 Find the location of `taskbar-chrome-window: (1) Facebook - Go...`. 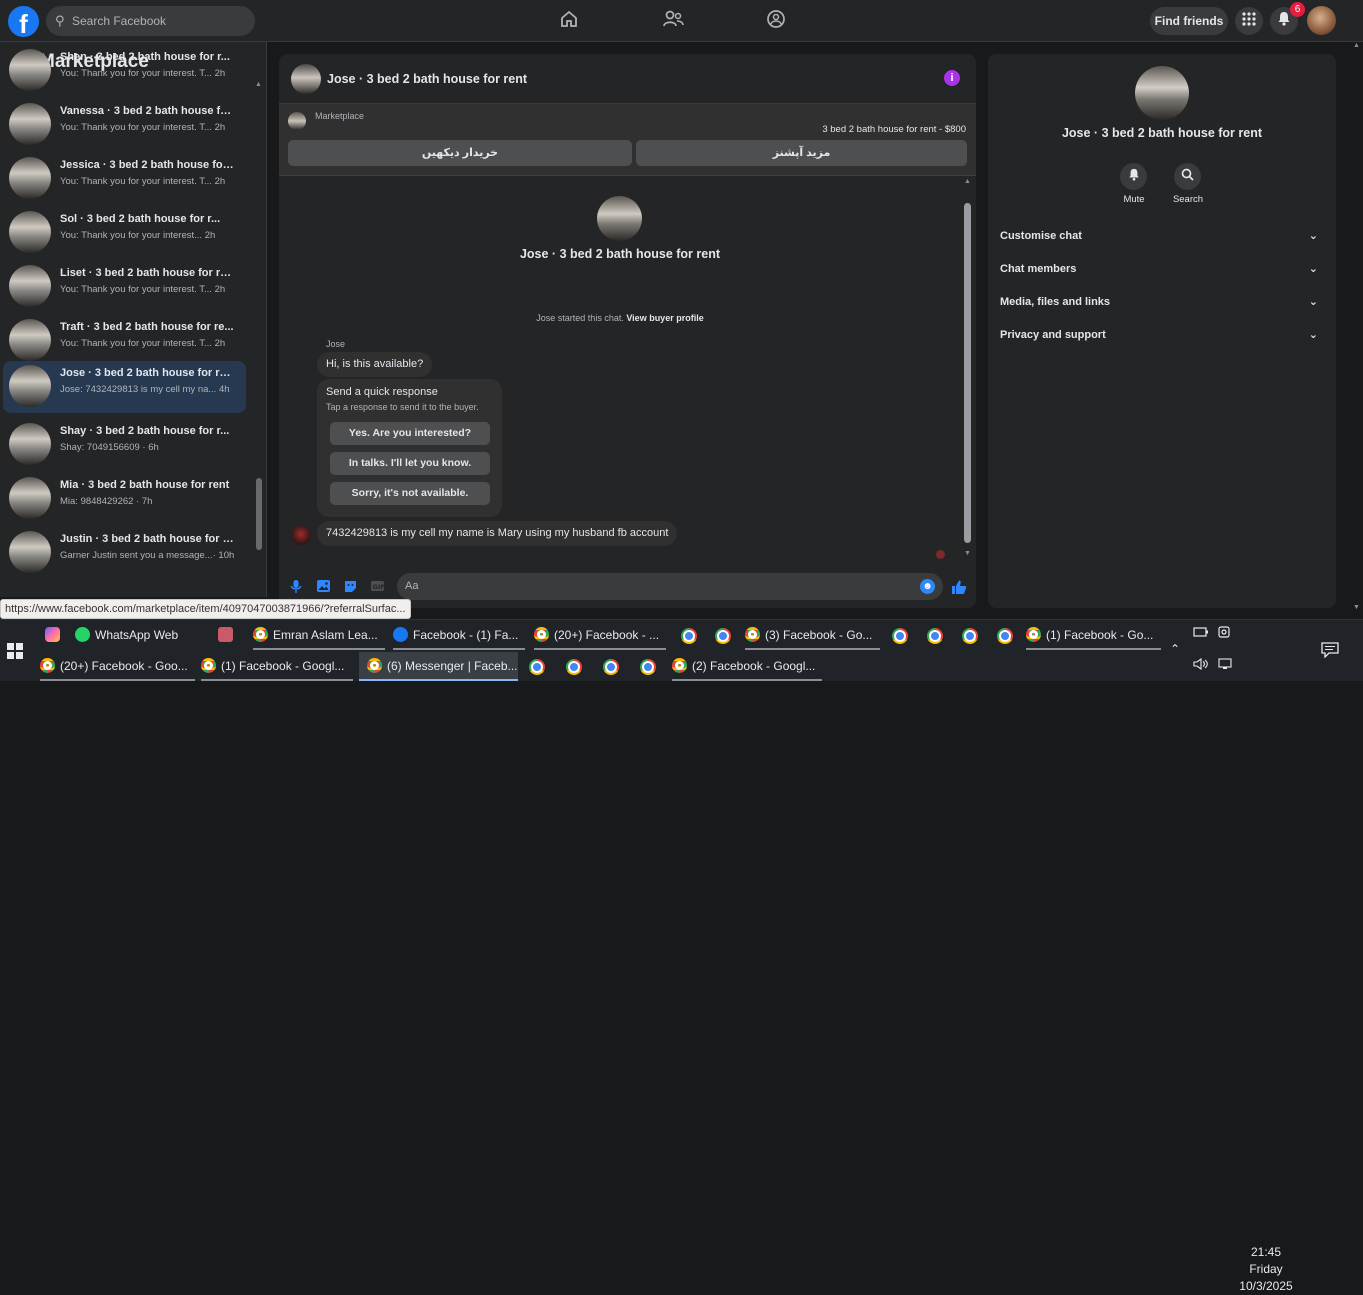

taskbar-chrome-window: (1) Facebook - Go... is located at coordinates (1093, 635).